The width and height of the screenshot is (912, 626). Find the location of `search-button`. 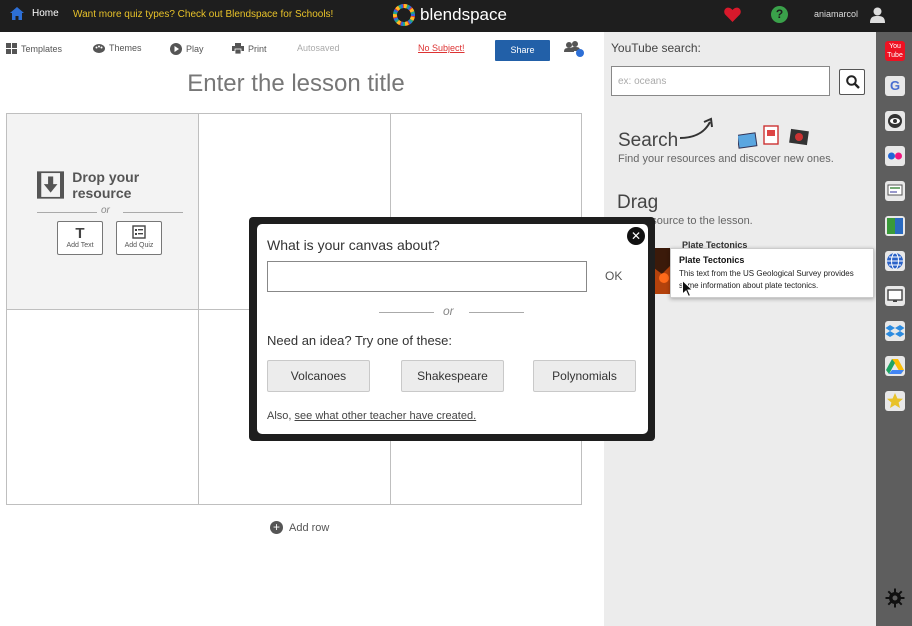

search-button is located at coordinates (852, 82).